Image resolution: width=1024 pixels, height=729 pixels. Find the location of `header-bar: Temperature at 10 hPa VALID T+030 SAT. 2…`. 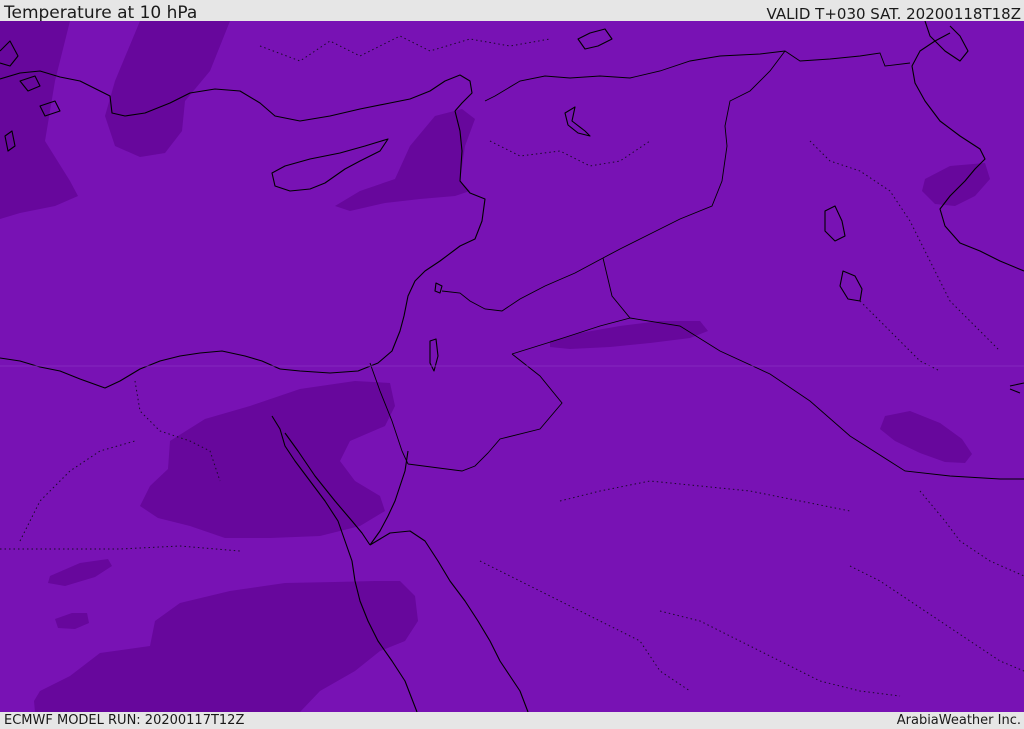

header-bar: Temperature at 10 hPa VALID T+030 SAT. 2… is located at coordinates (512, 11).